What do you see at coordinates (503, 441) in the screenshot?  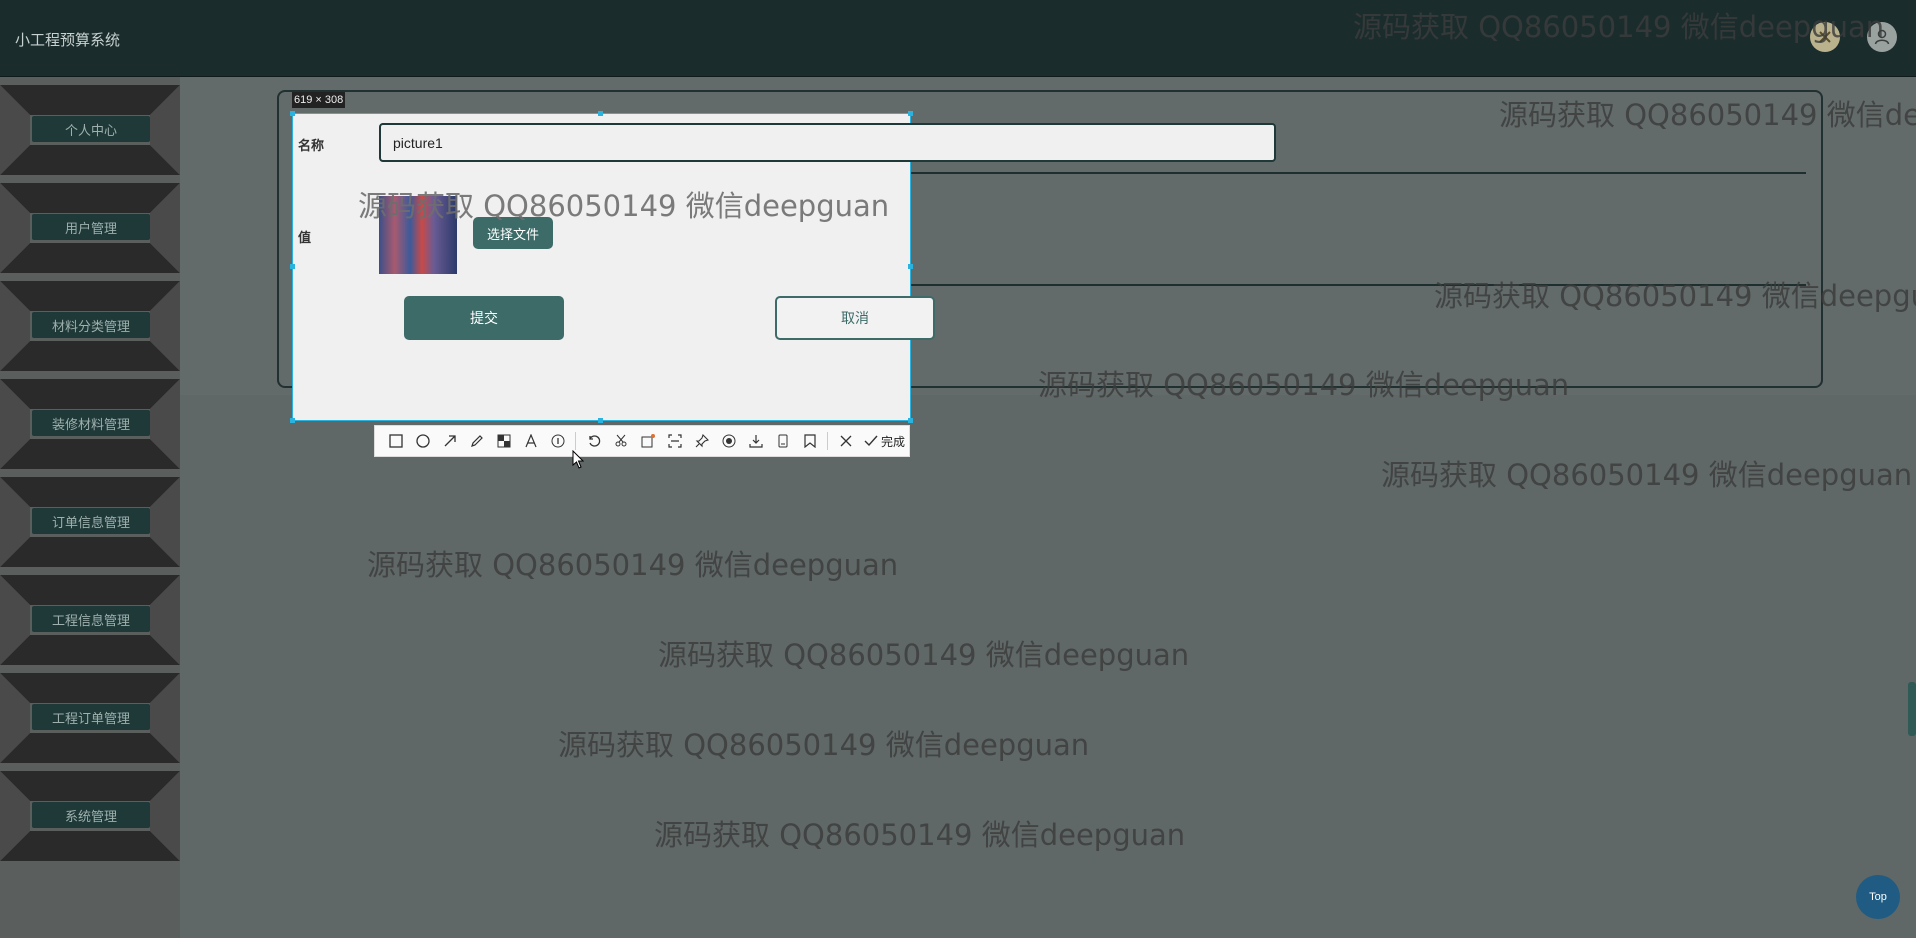 I see `mosaic-icon` at bounding box center [503, 441].